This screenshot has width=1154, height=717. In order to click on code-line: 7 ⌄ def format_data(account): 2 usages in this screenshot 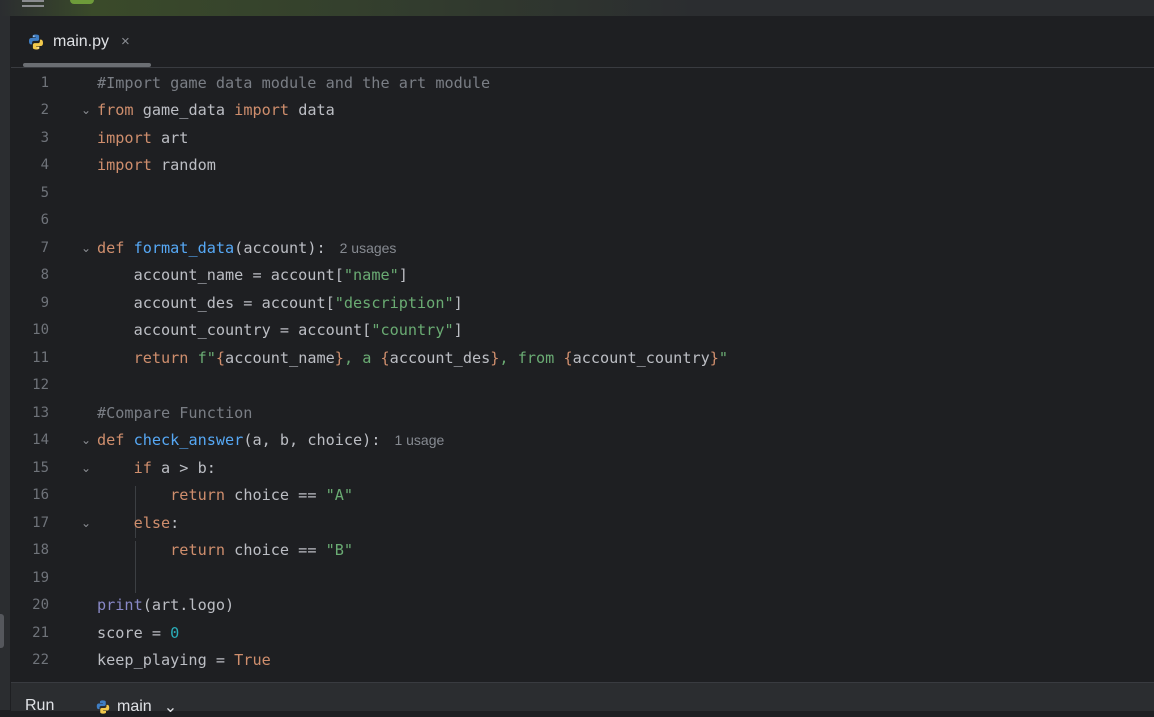, I will do `click(582, 248)`.